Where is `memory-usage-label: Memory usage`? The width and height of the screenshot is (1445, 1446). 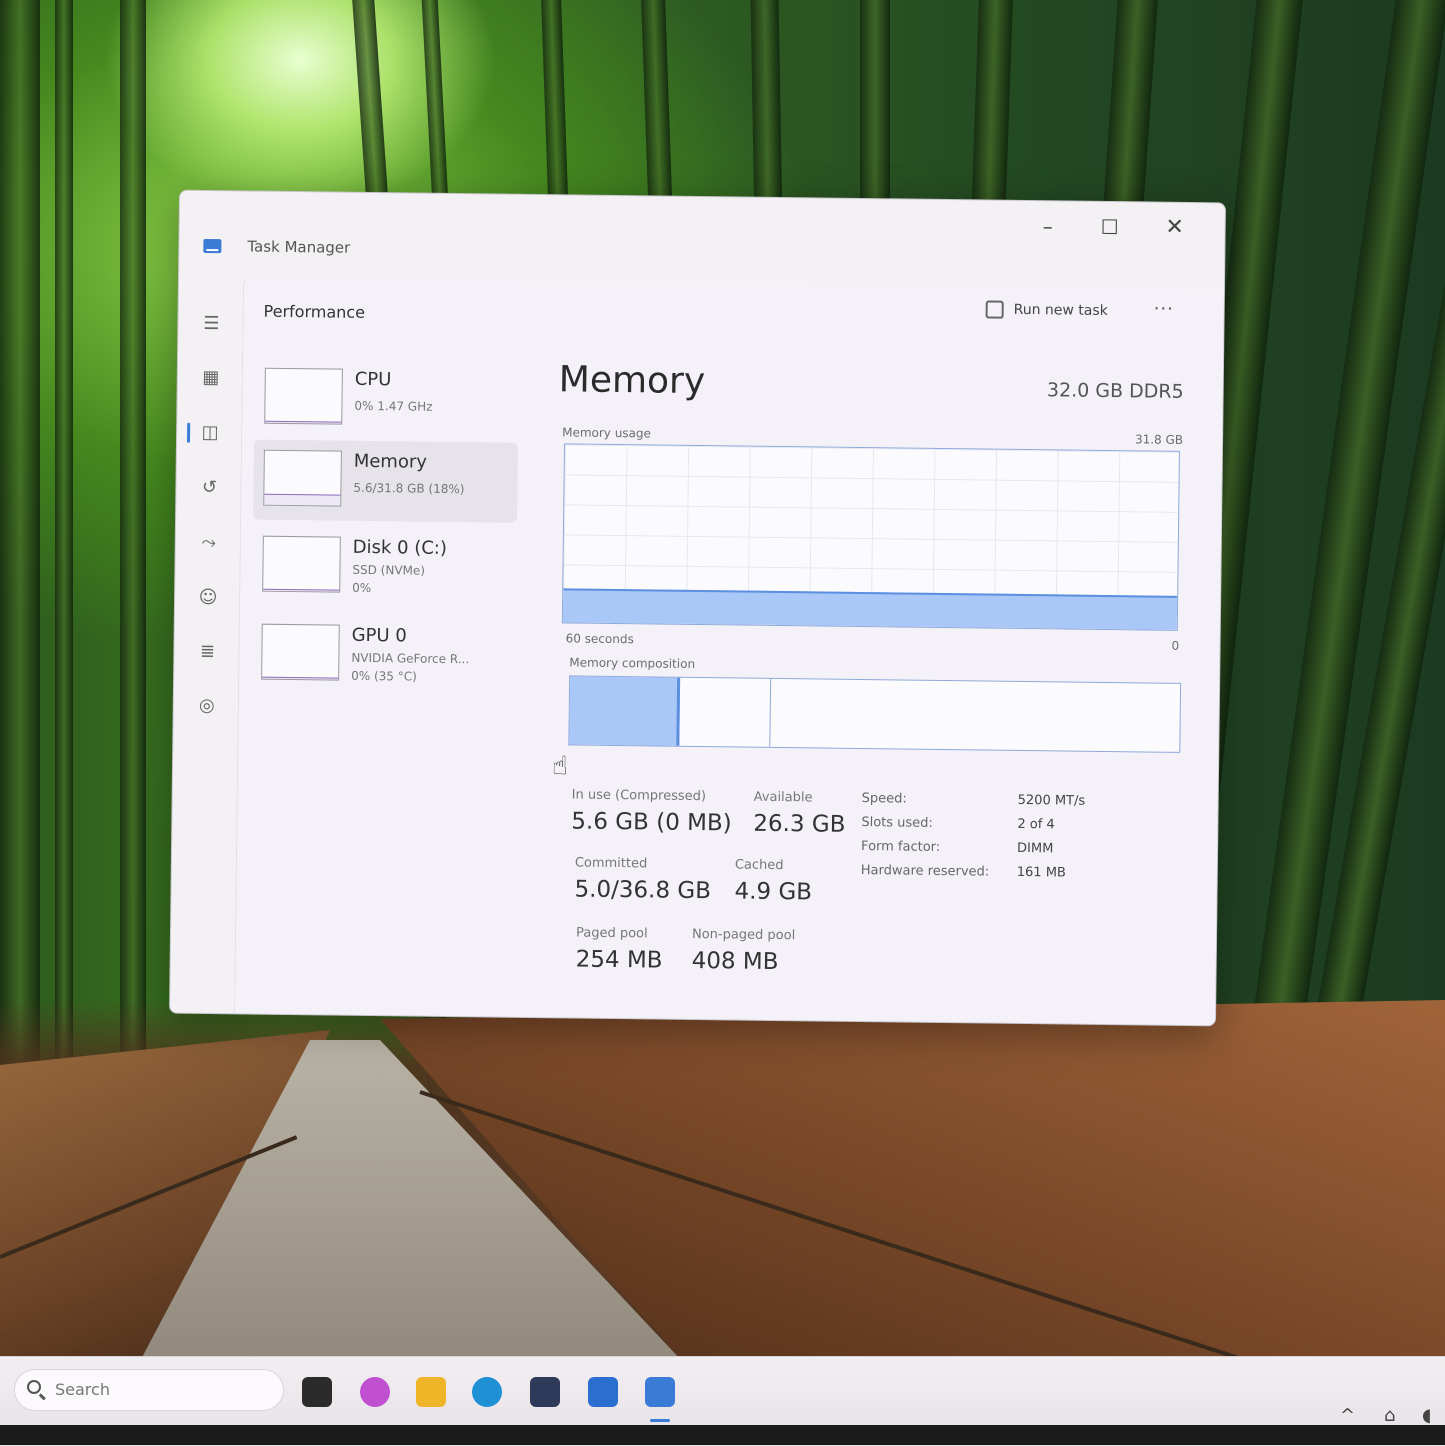
memory-usage-label: Memory usage is located at coordinates (607, 433).